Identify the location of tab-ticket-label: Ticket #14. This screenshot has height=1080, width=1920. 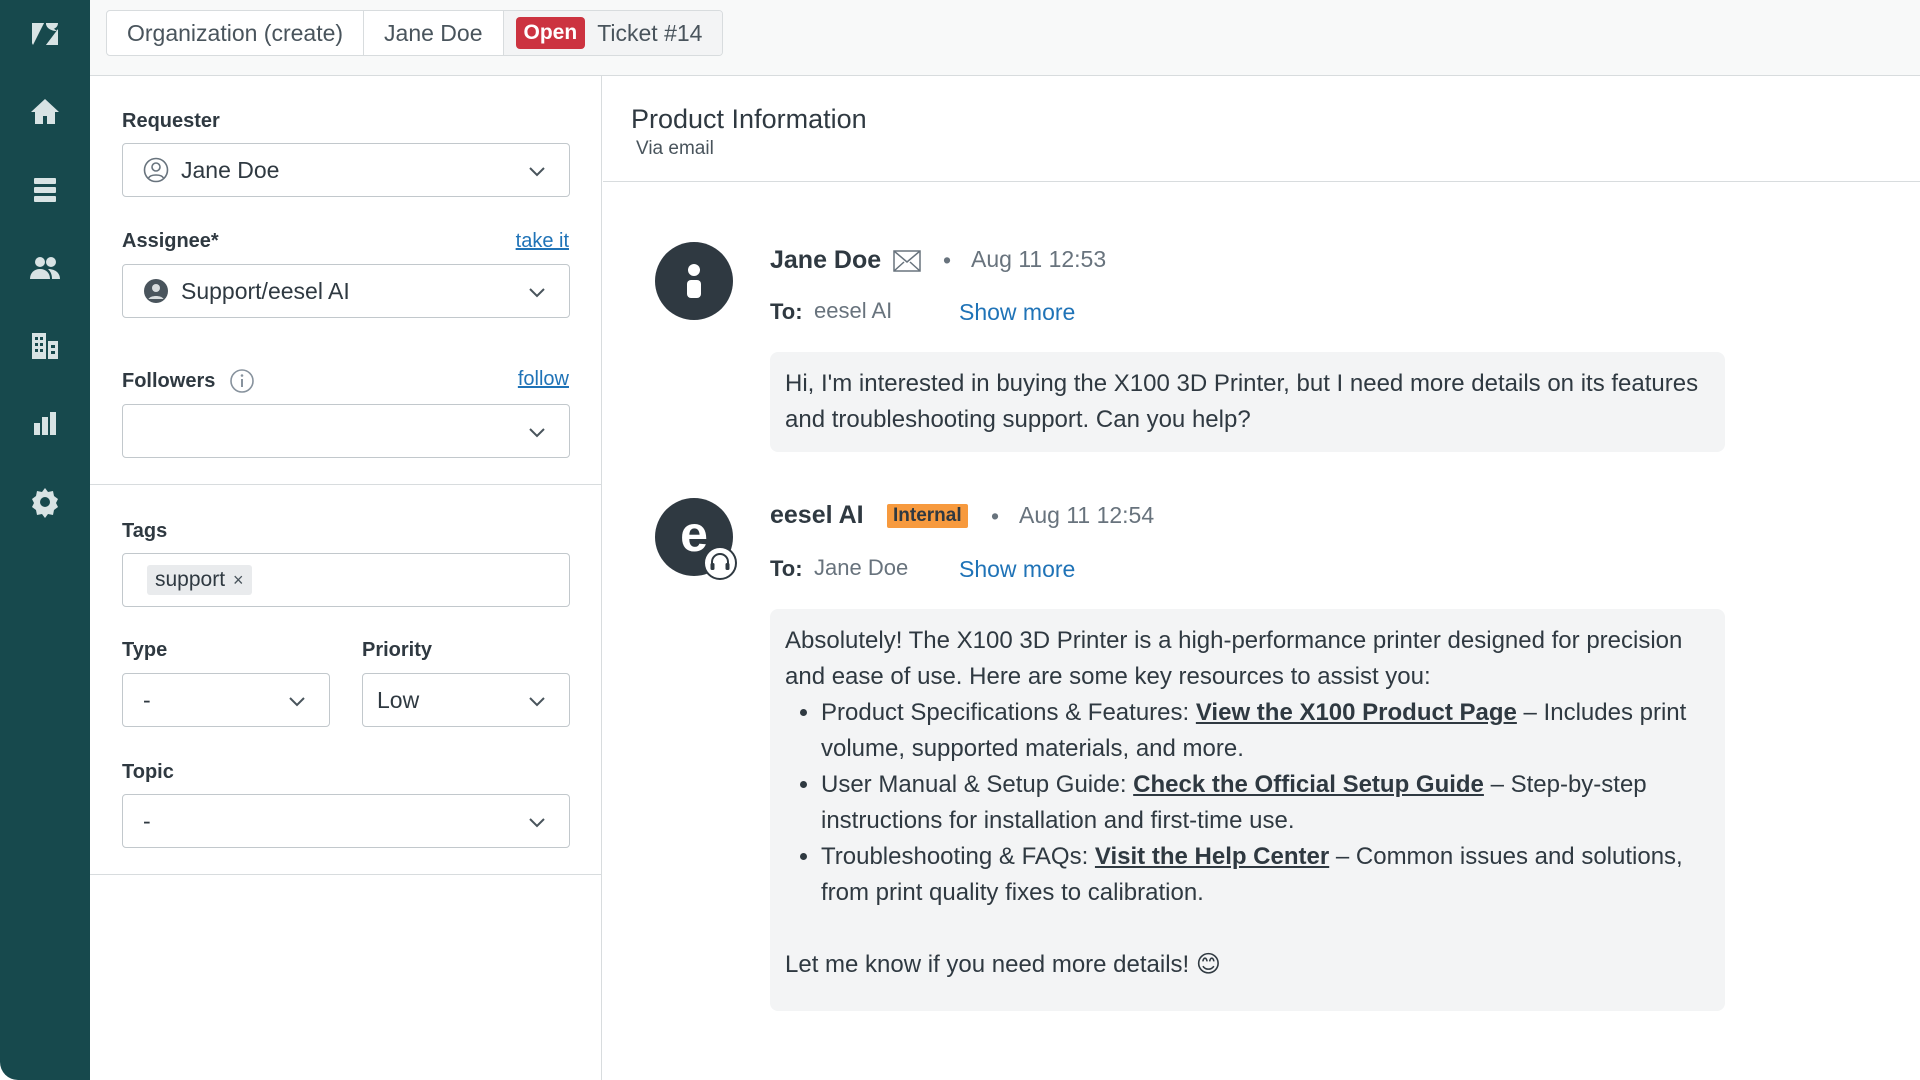
(650, 32).